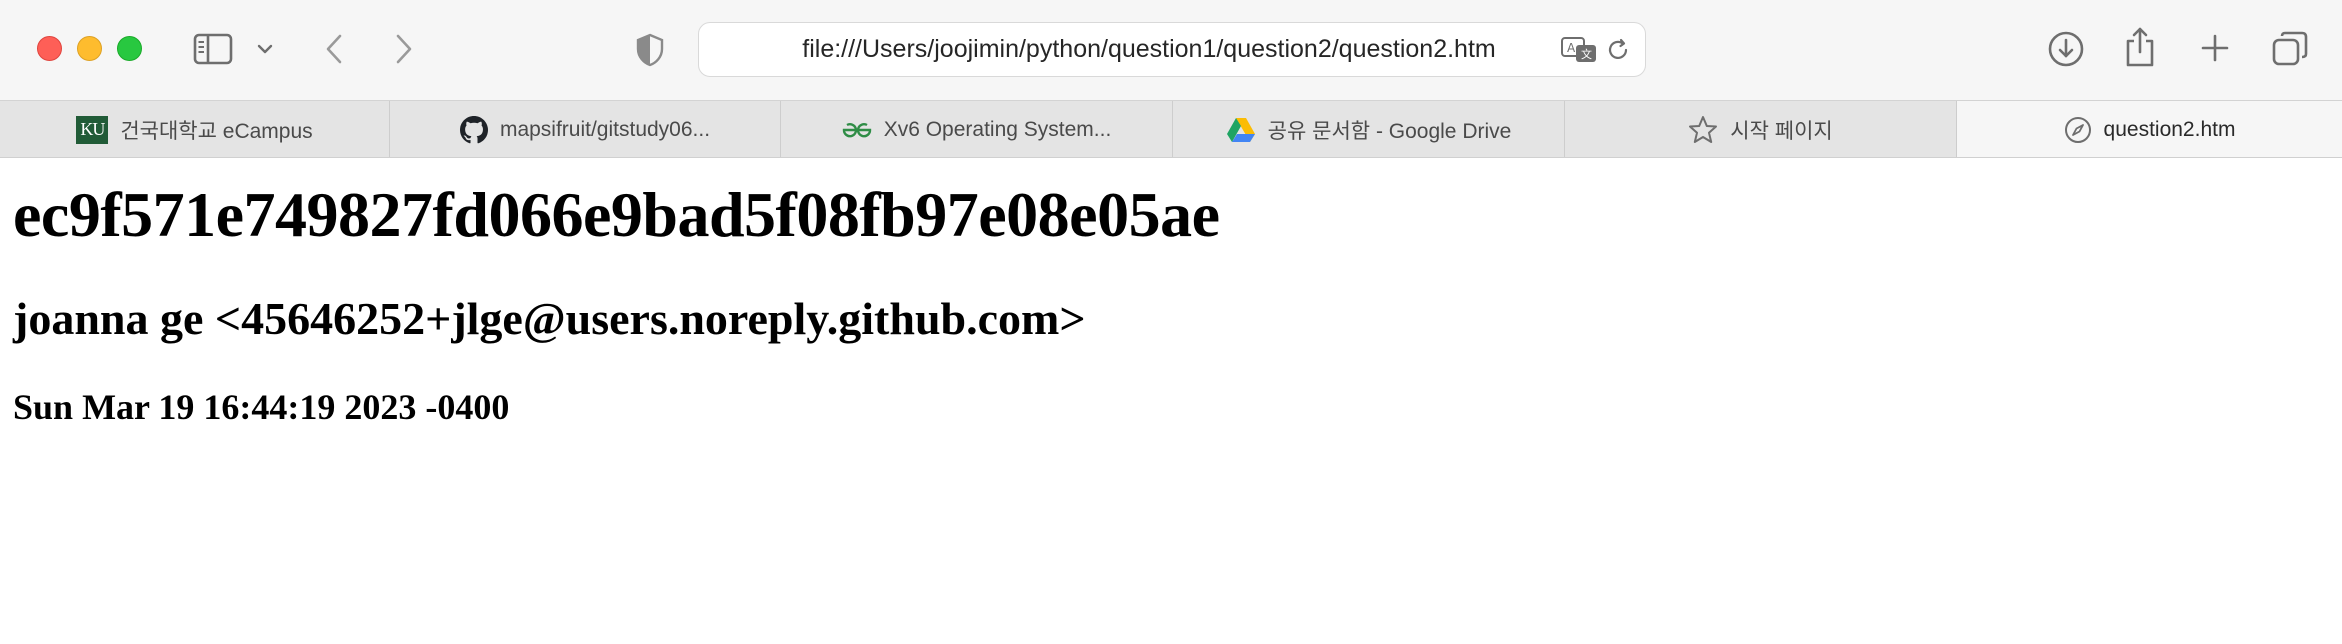 This screenshot has height=644, width=2342. What do you see at coordinates (473, 129) in the screenshot?
I see `github-icon` at bounding box center [473, 129].